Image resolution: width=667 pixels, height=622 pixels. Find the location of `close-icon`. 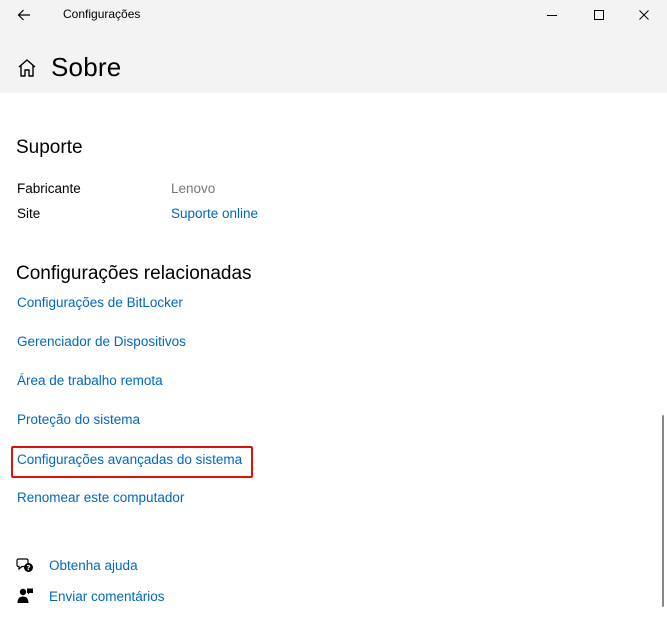

close-icon is located at coordinates (644, 15).